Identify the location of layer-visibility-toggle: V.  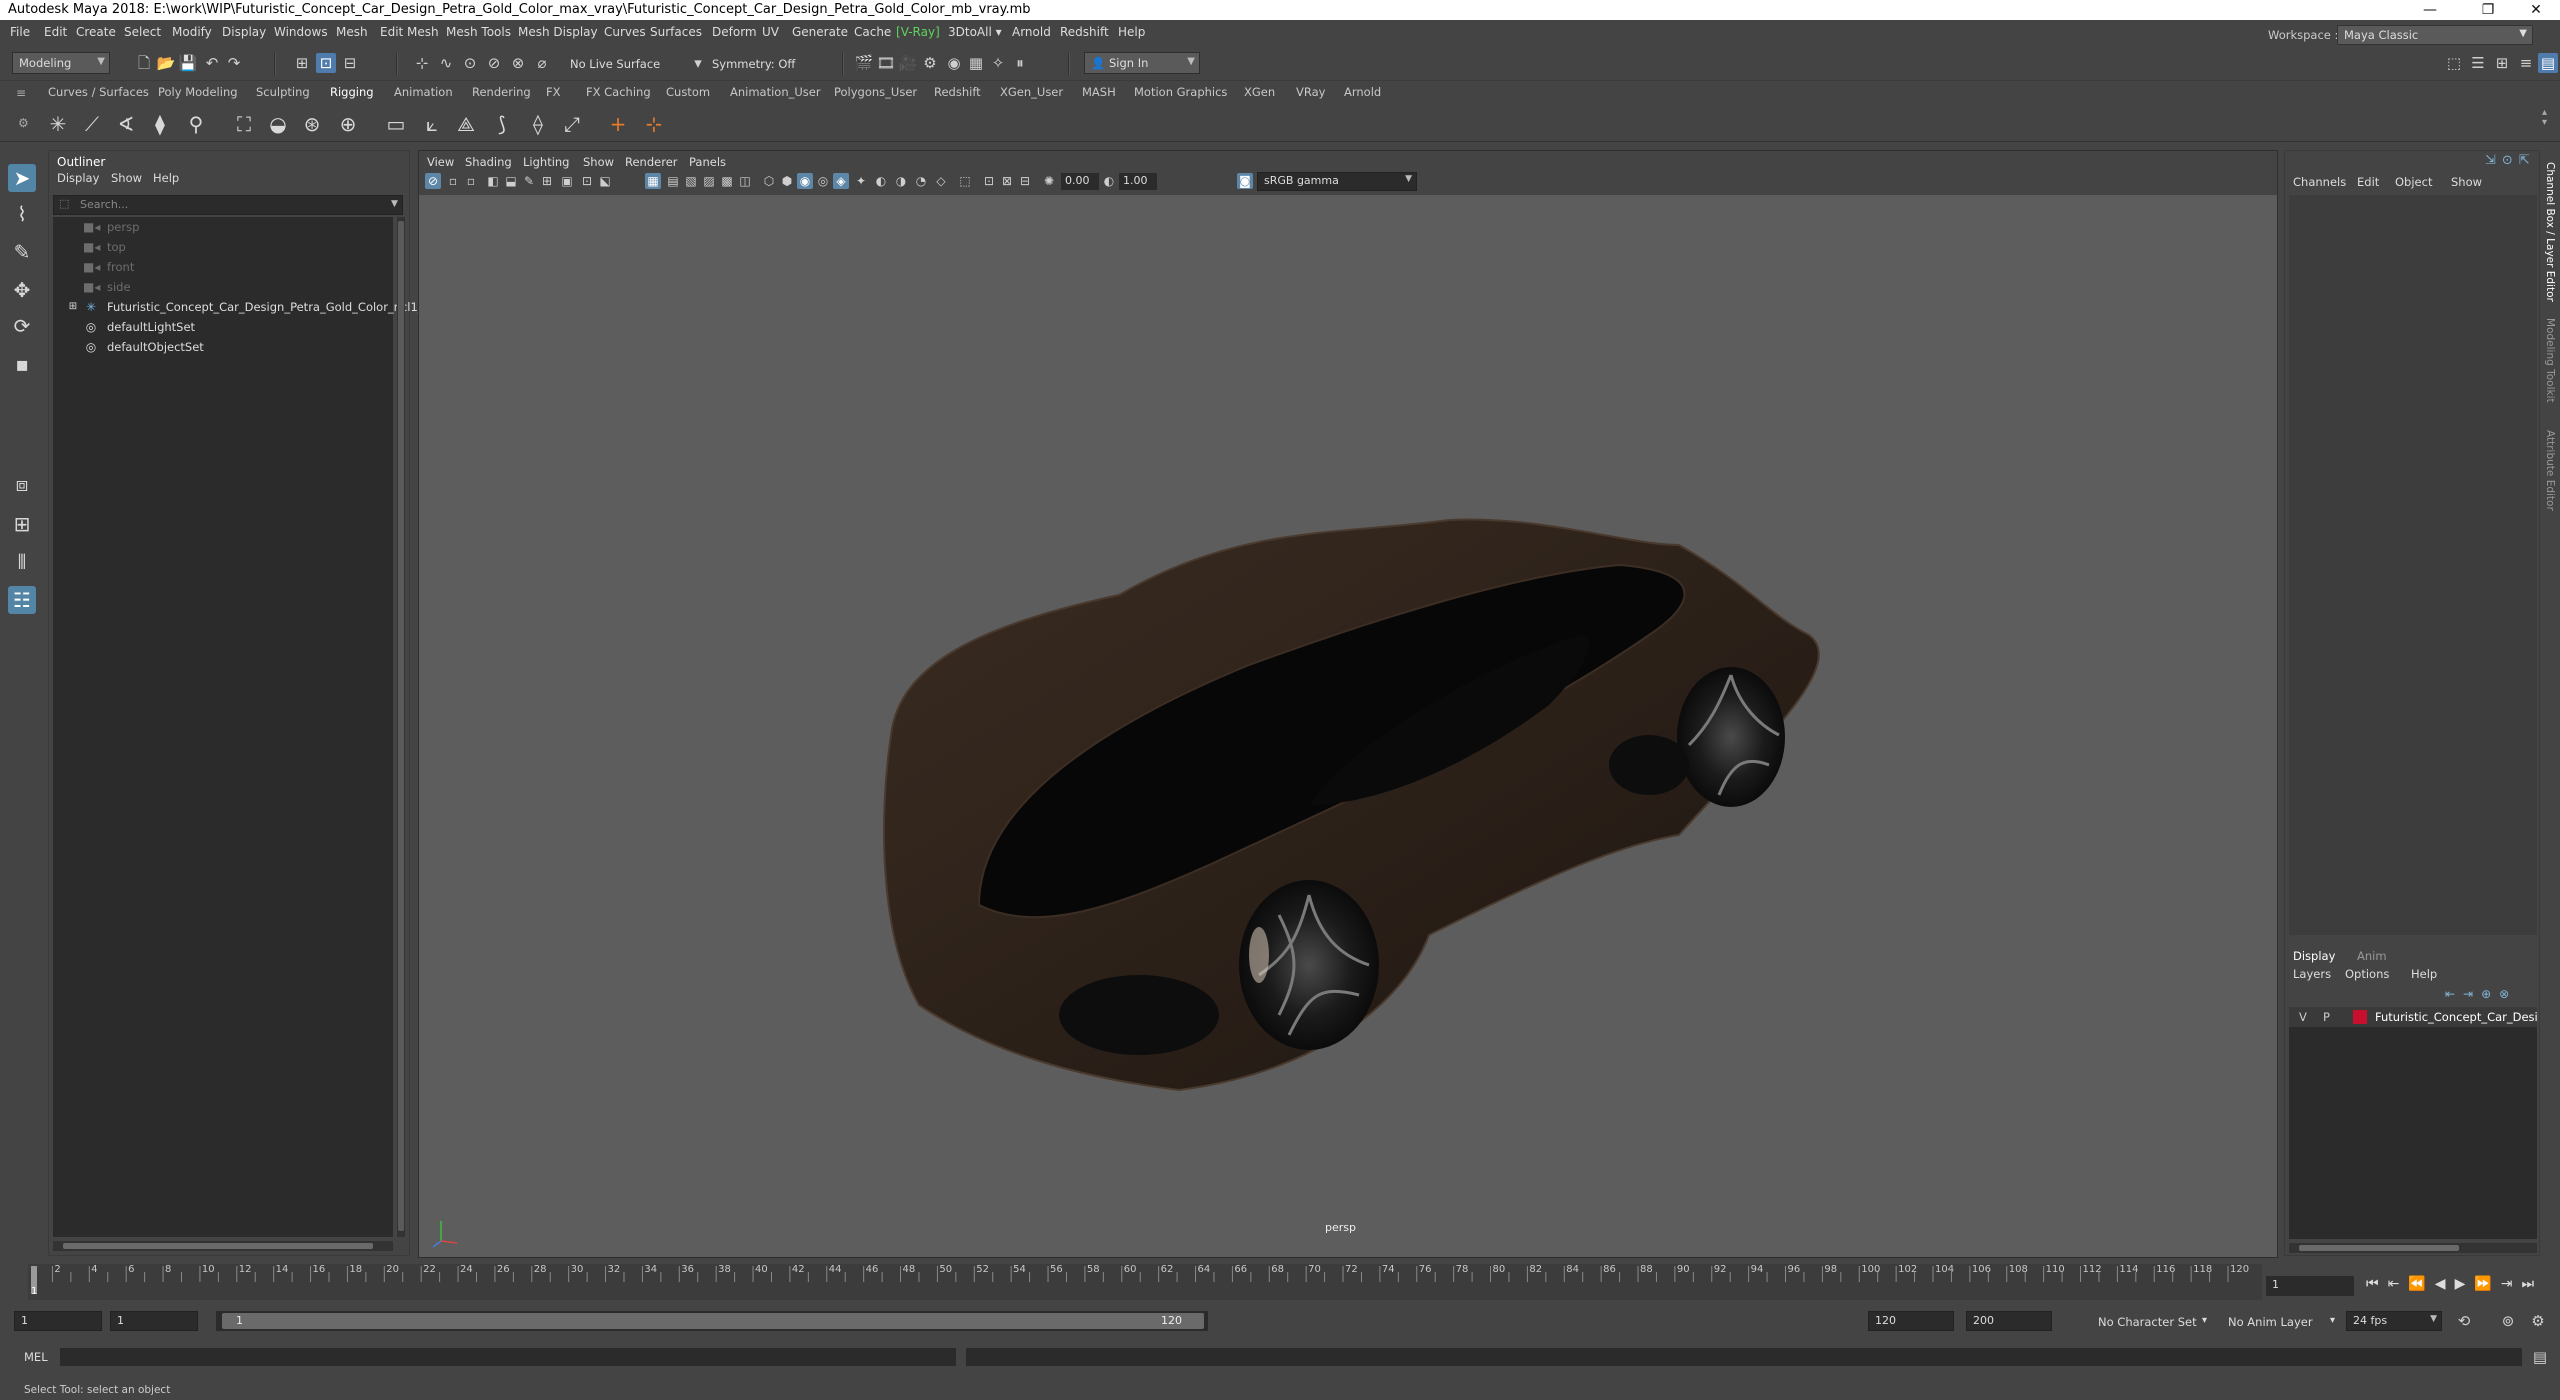
(2303, 1017).